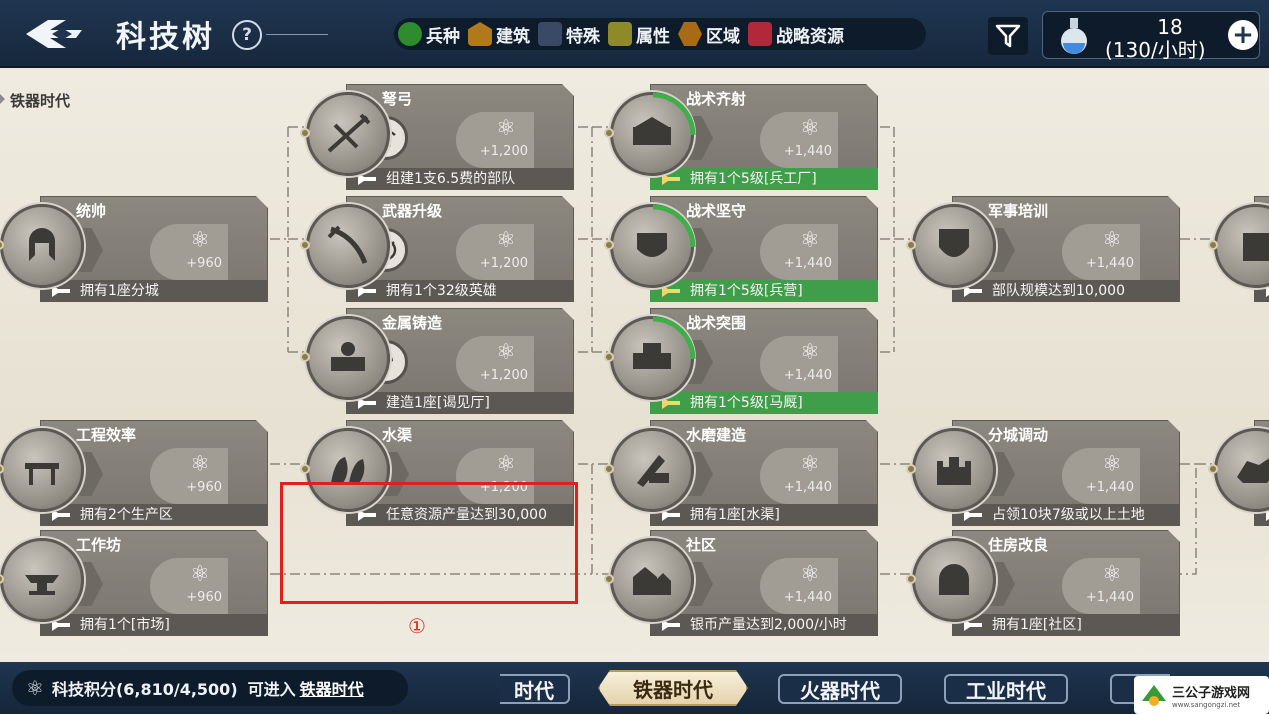 The image size is (1269, 714). Describe the element at coordinates (165, 37) in the screenshot. I see `page-title: 科技树` at that location.